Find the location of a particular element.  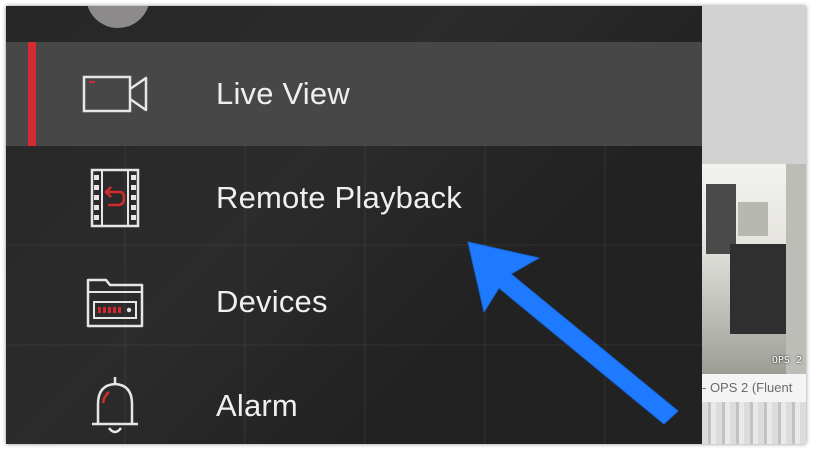

office-wall-shape is located at coordinates (796, 269).